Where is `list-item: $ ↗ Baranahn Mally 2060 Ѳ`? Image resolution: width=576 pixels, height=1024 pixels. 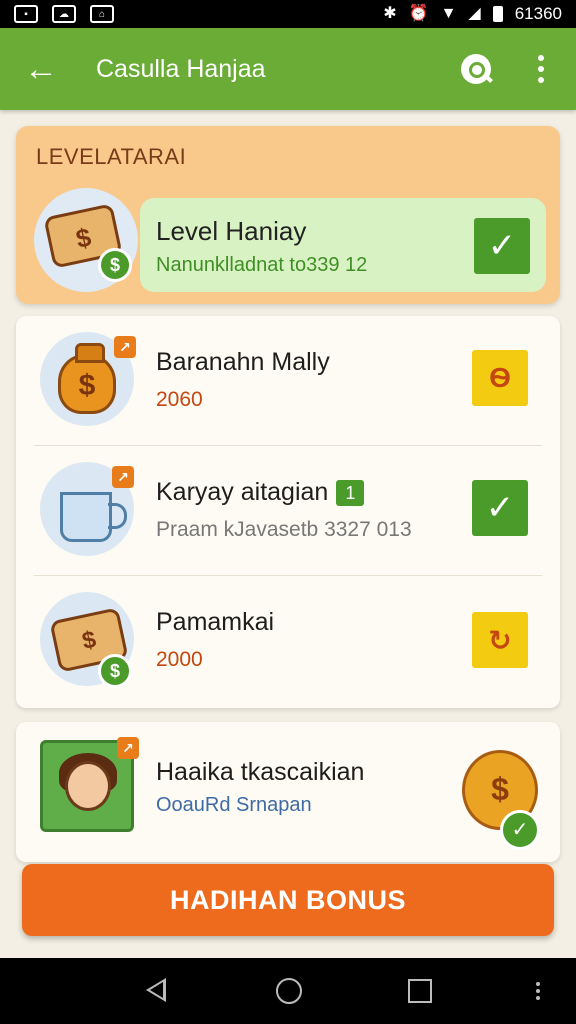 list-item: $ ↗ Baranahn Mally 2060 Ѳ is located at coordinates (288, 381).